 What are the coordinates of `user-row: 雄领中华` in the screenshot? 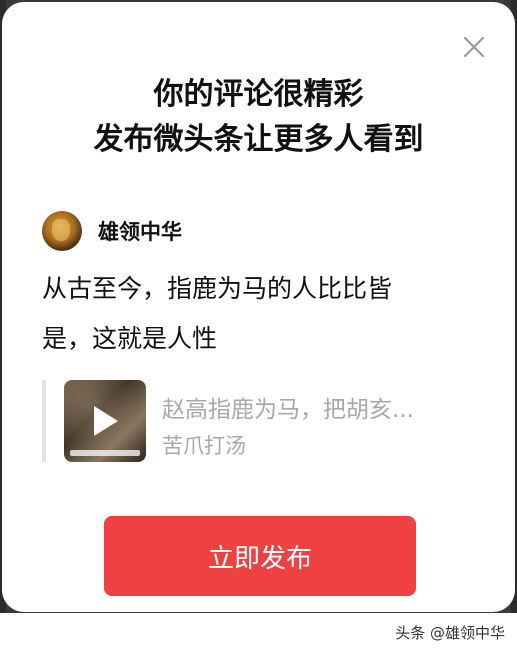 It's located at (112, 231).